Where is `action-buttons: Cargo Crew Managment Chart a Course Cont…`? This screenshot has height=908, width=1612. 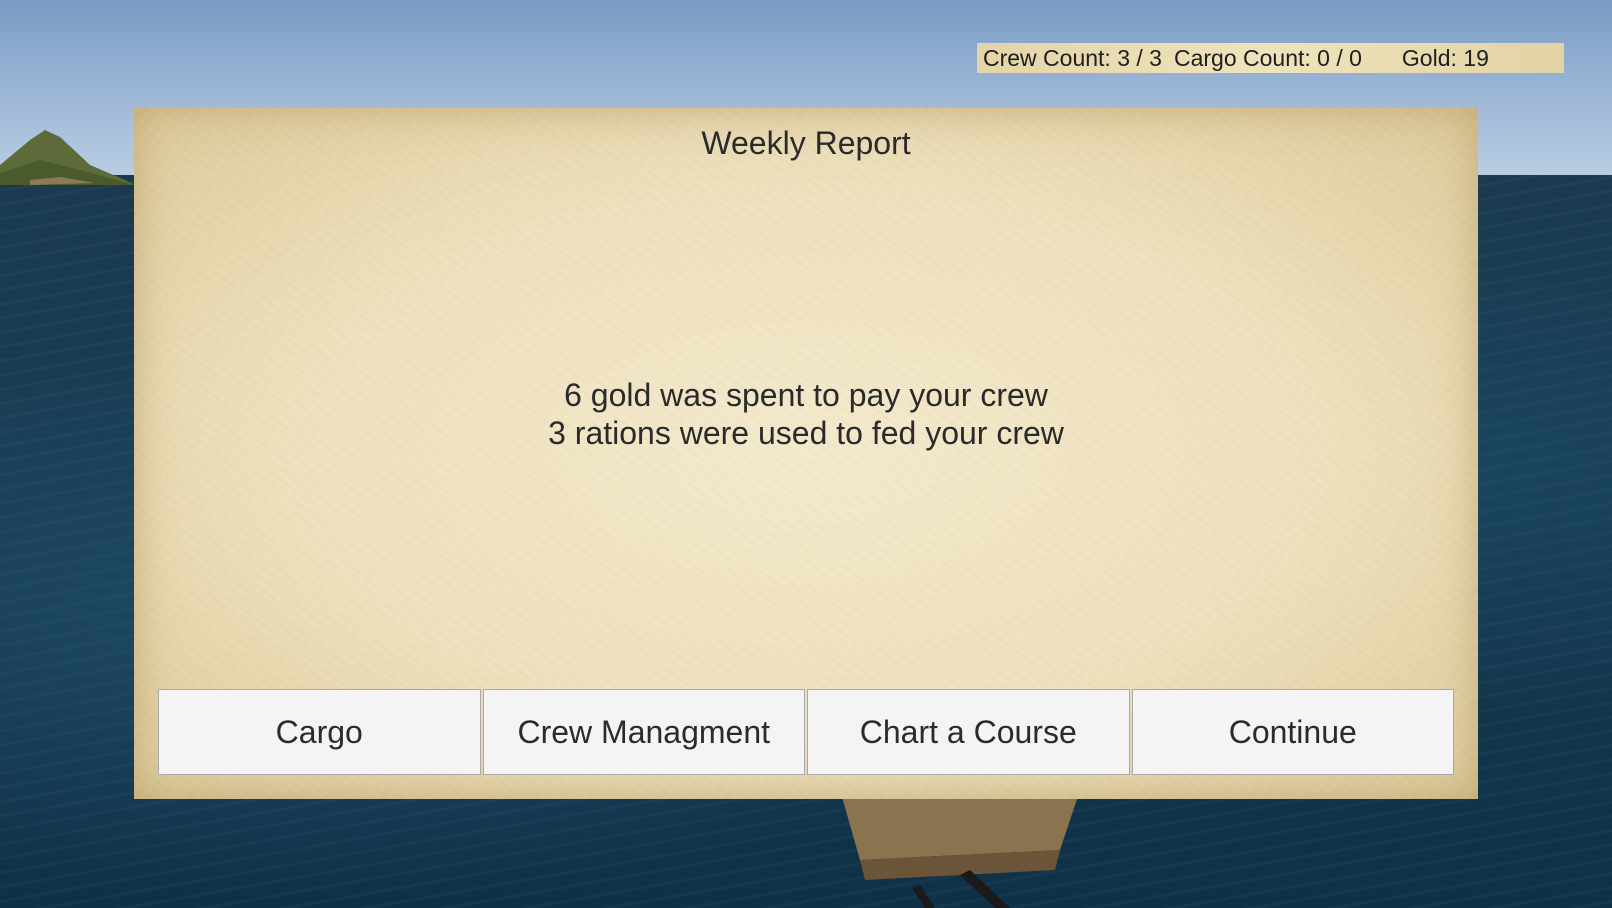
action-buttons: Cargo Crew Managment Chart a Course Cont… is located at coordinates (806, 732).